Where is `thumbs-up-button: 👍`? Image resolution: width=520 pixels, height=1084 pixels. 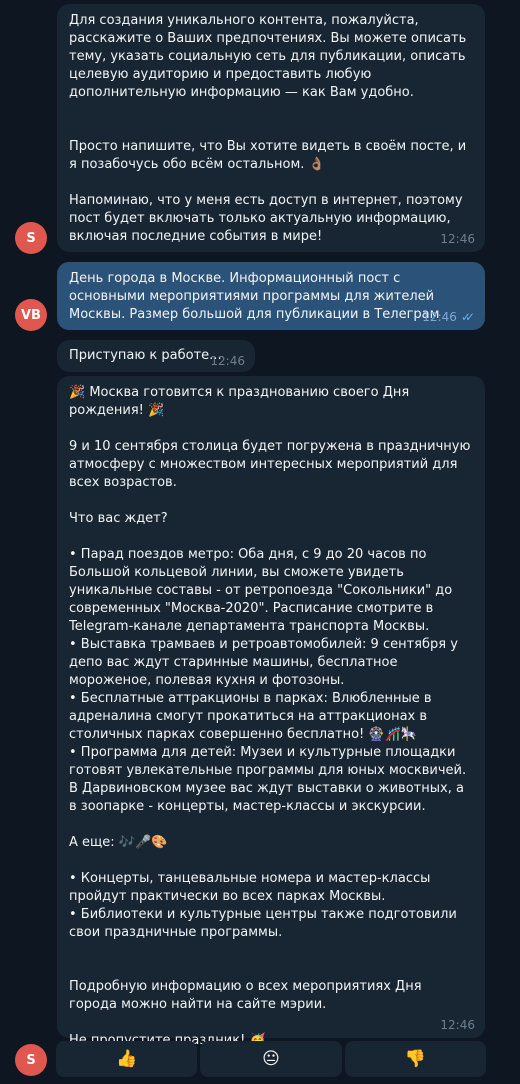
thumbs-up-button: 👍 is located at coordinates (127, 1059).